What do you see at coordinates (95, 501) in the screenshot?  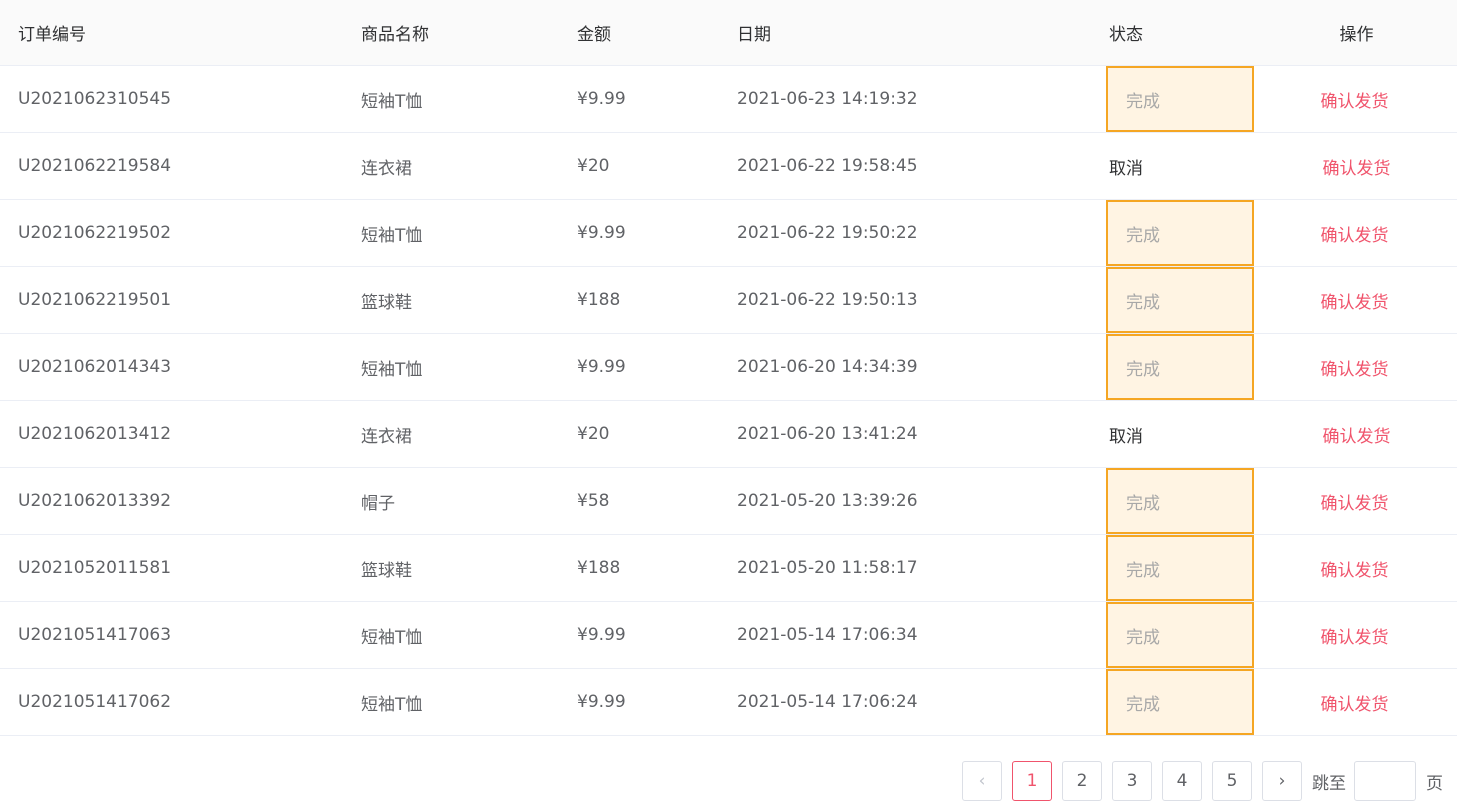 I see `order-id-cell: U2021062013392` at bounding box center [95, 501].